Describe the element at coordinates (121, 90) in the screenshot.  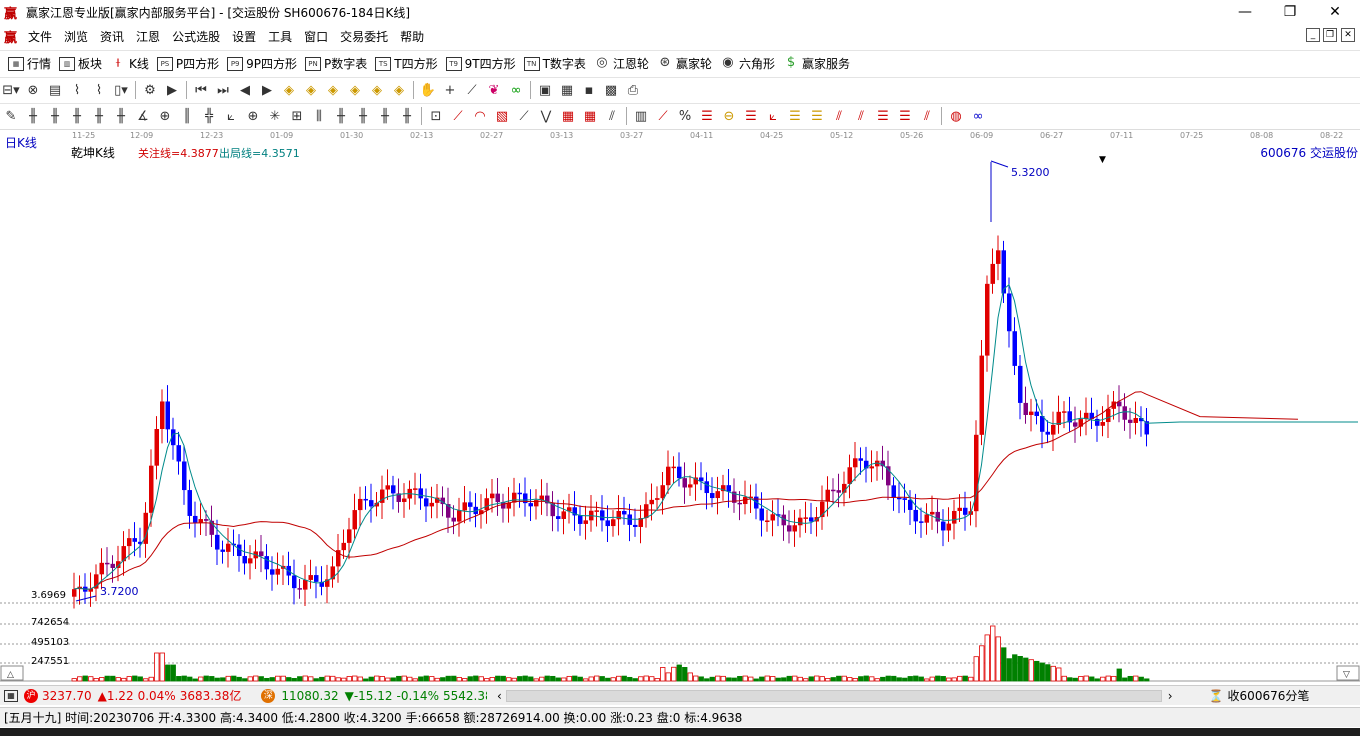
I see `candle-dropdown-icon: ▯▾` at that location.